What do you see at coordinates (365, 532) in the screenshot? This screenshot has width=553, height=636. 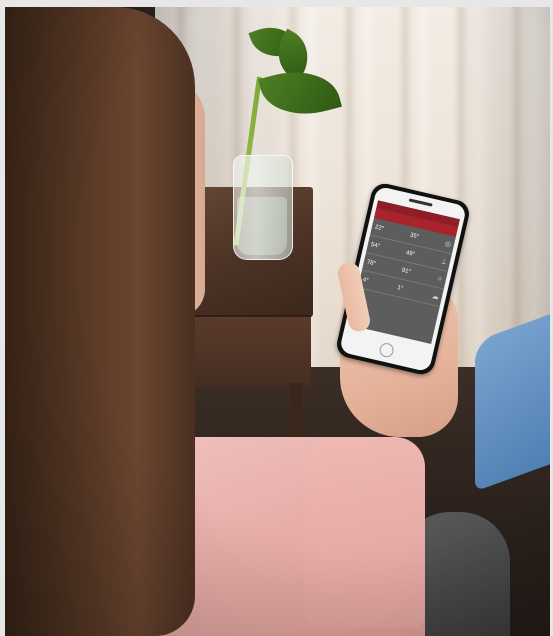 I see `sweater-sleeve` at bounding box center [365, 532].